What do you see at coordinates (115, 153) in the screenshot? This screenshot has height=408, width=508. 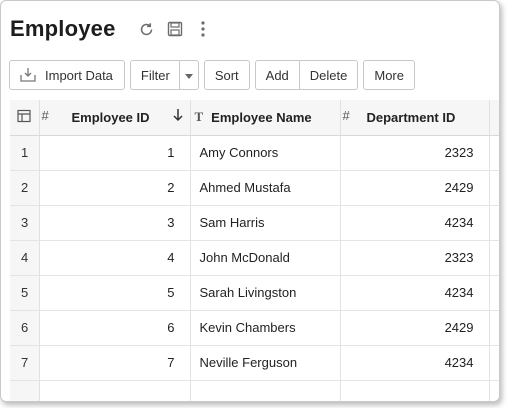 I see `employee-id-cell: 1` at bounding box center [115, 153].